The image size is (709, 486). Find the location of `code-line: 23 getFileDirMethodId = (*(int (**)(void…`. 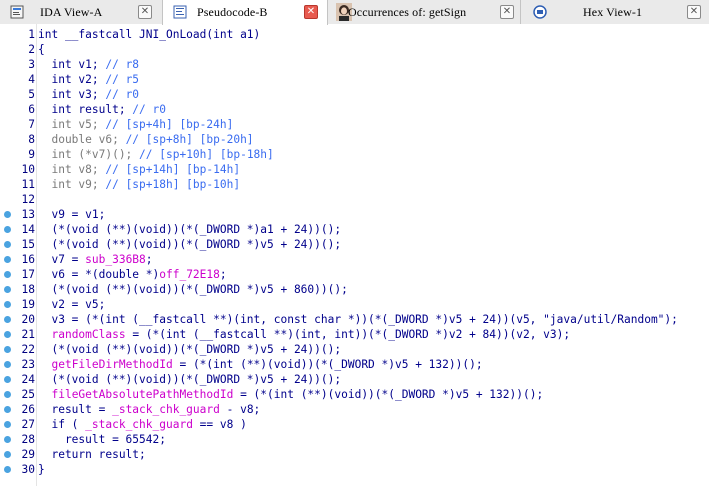

code-line: 23 getFileDirMethodId = (*(int (**)(void… is located at coordinates (354, 364).